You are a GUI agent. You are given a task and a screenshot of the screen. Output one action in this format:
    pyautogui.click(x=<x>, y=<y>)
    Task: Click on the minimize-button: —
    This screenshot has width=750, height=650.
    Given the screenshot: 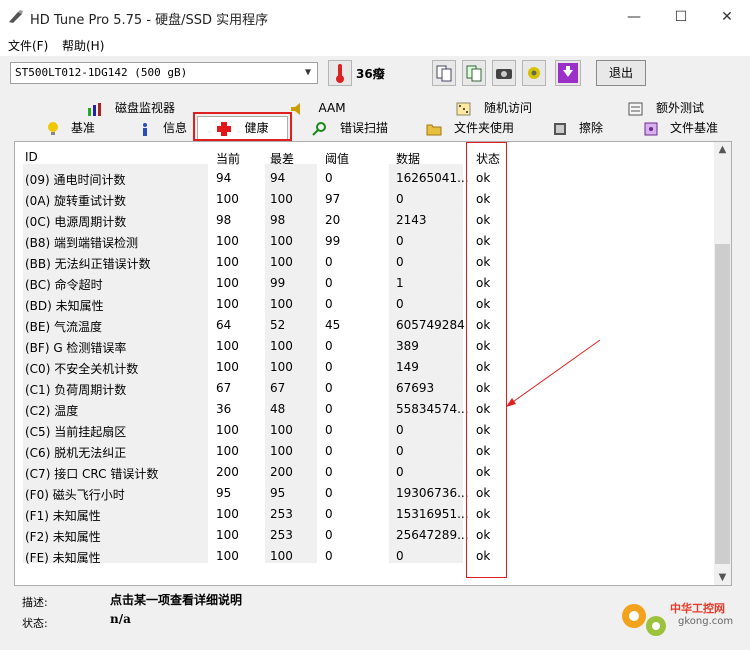 What is the action you would take?
    pyautogui.click(x=634, y=17)
    